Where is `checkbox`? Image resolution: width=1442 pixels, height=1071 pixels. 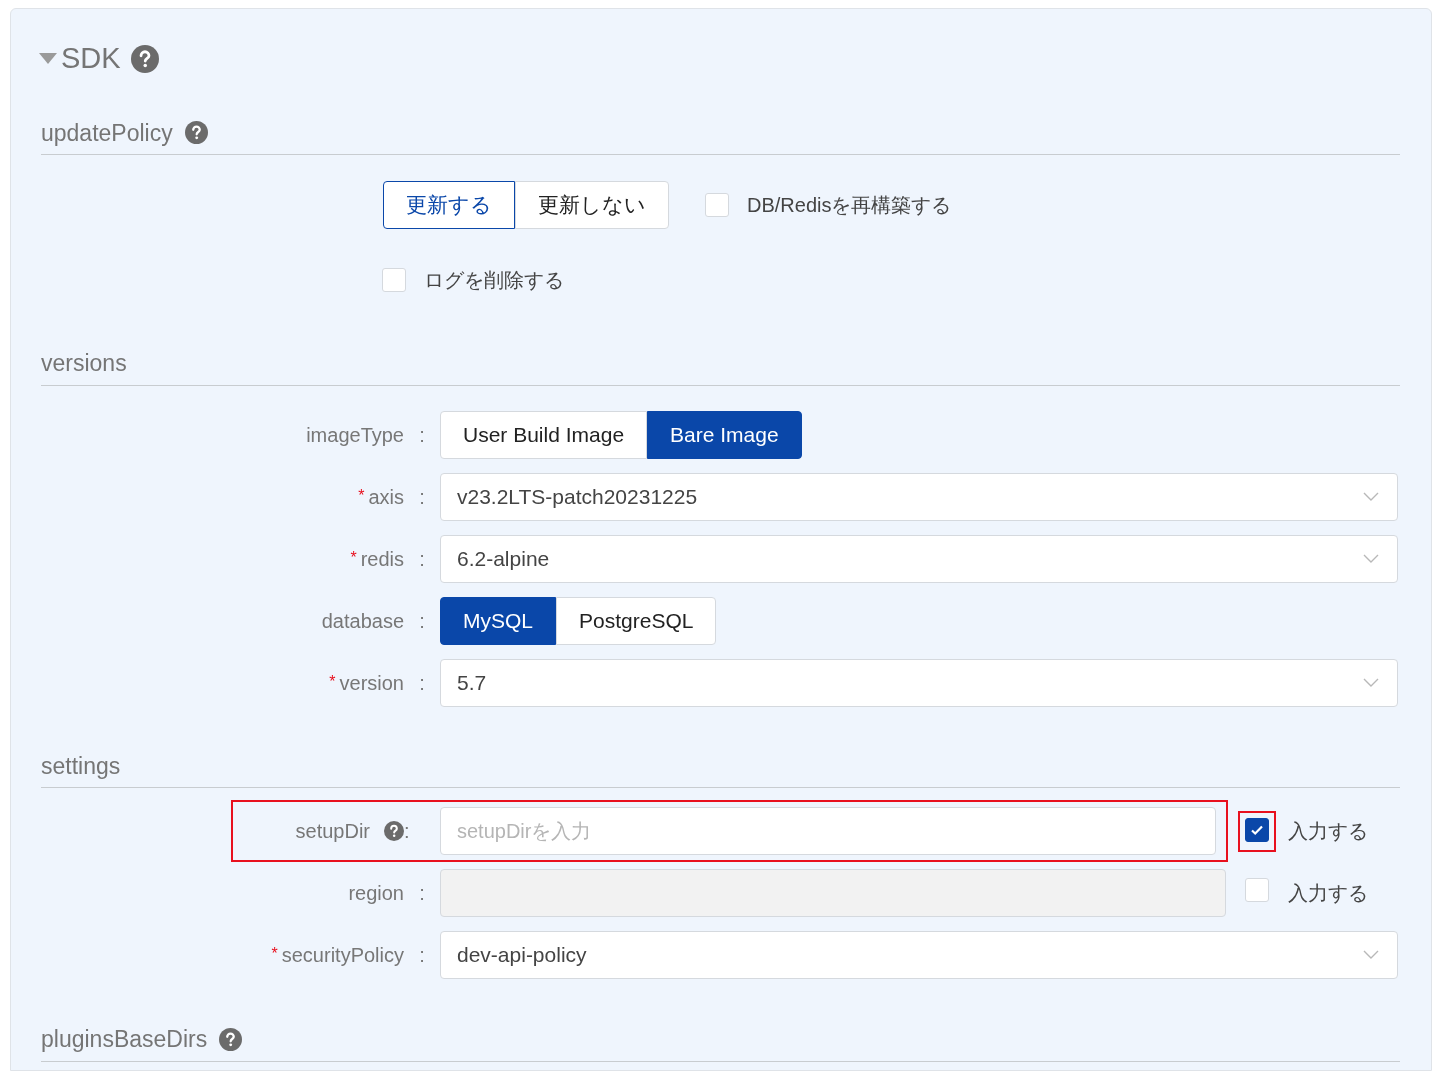 checkbox is located at coordinates (1257, 829).